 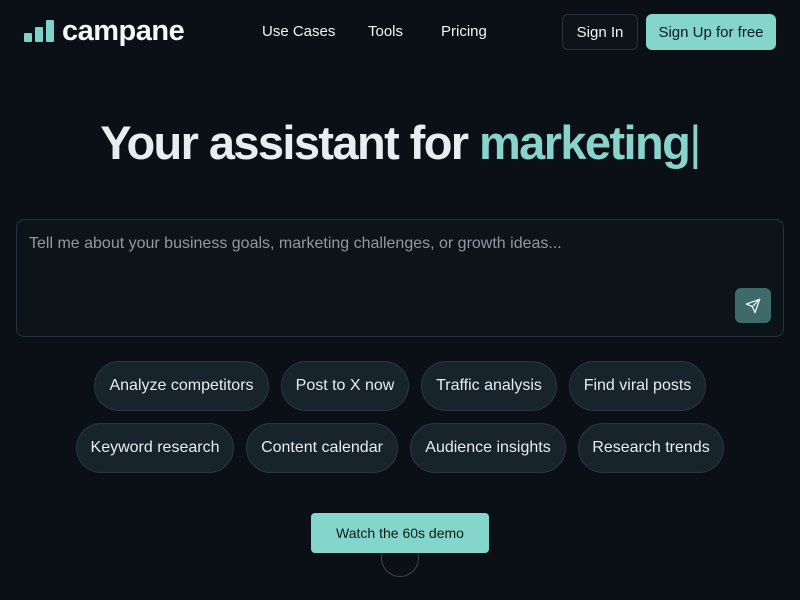 What do you see at coordinates (298, 32) in the screenshot?
I see `nav-use-cases: Use Cases` at bounding box center [298, 32].